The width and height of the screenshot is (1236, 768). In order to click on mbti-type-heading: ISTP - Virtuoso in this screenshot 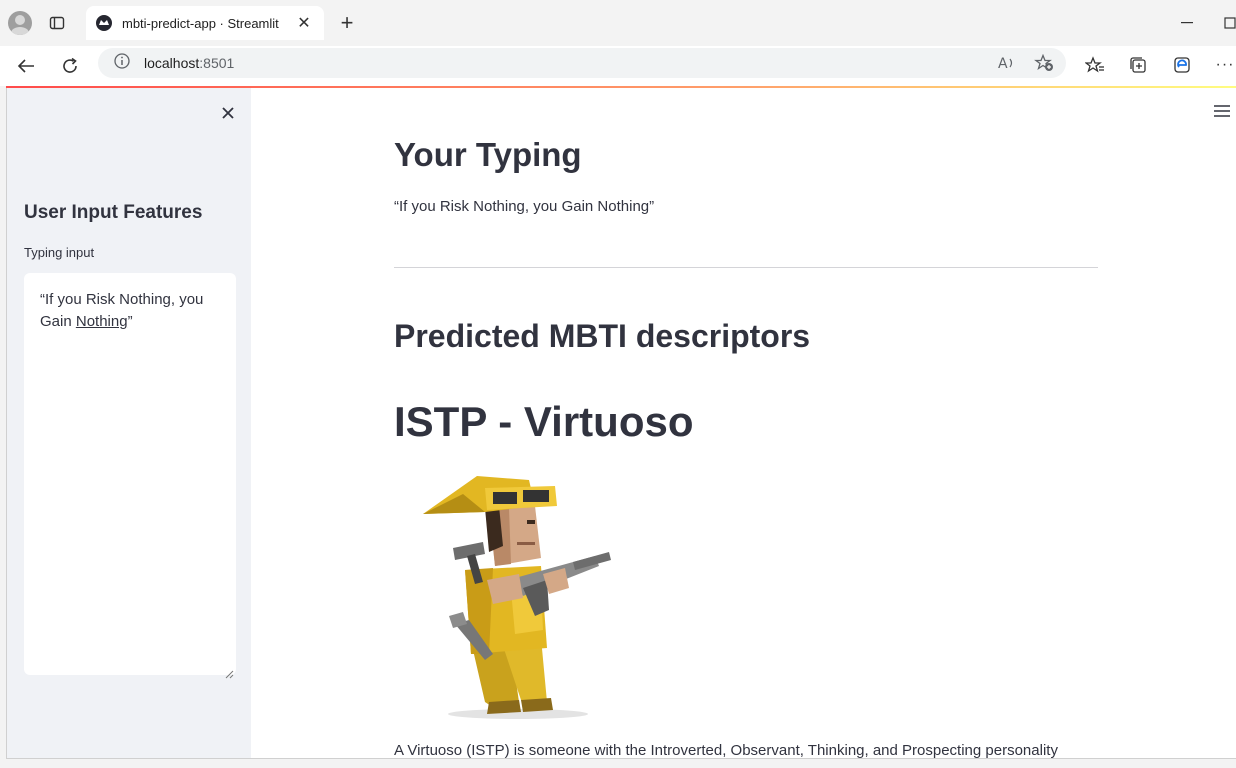, I will do `click(544, 421)`.